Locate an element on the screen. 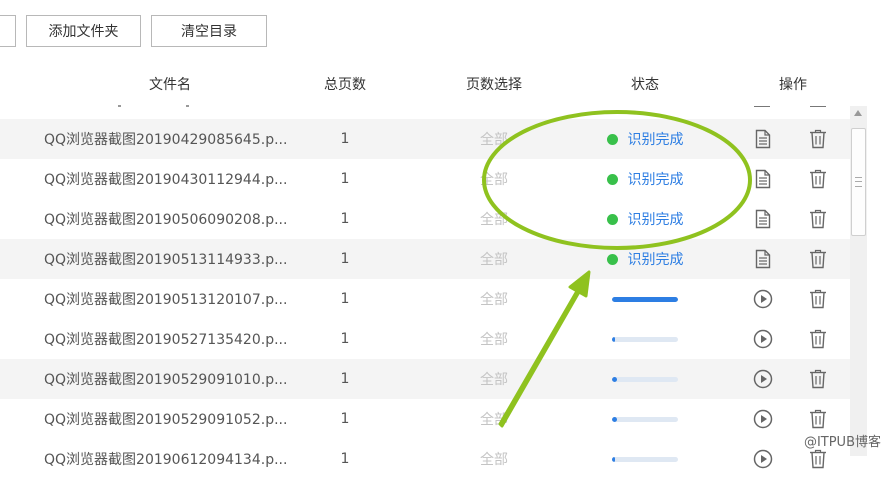 The width and height of the screenshot is (889, 479). partial-left-button is located at coordinates (8, 31).